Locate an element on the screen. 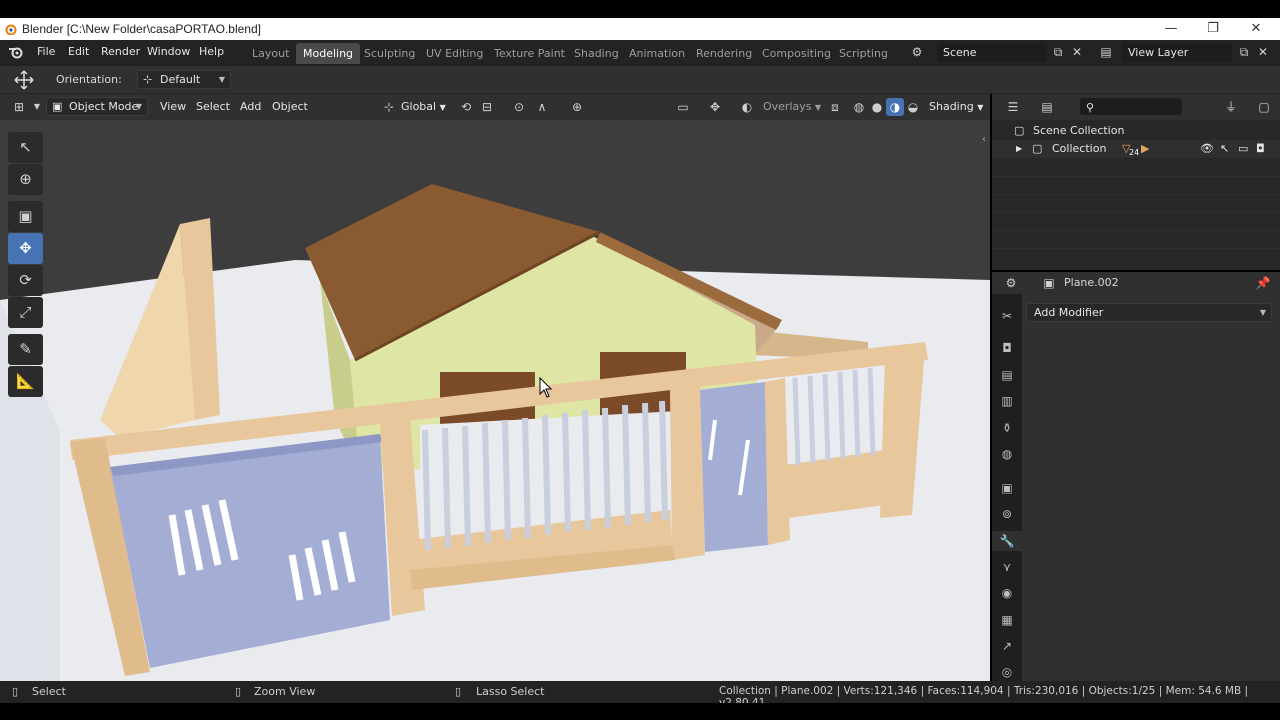 This screenshot has height=720, width=1280. mode-value: Object Mode is located at coordinates (104, 106).